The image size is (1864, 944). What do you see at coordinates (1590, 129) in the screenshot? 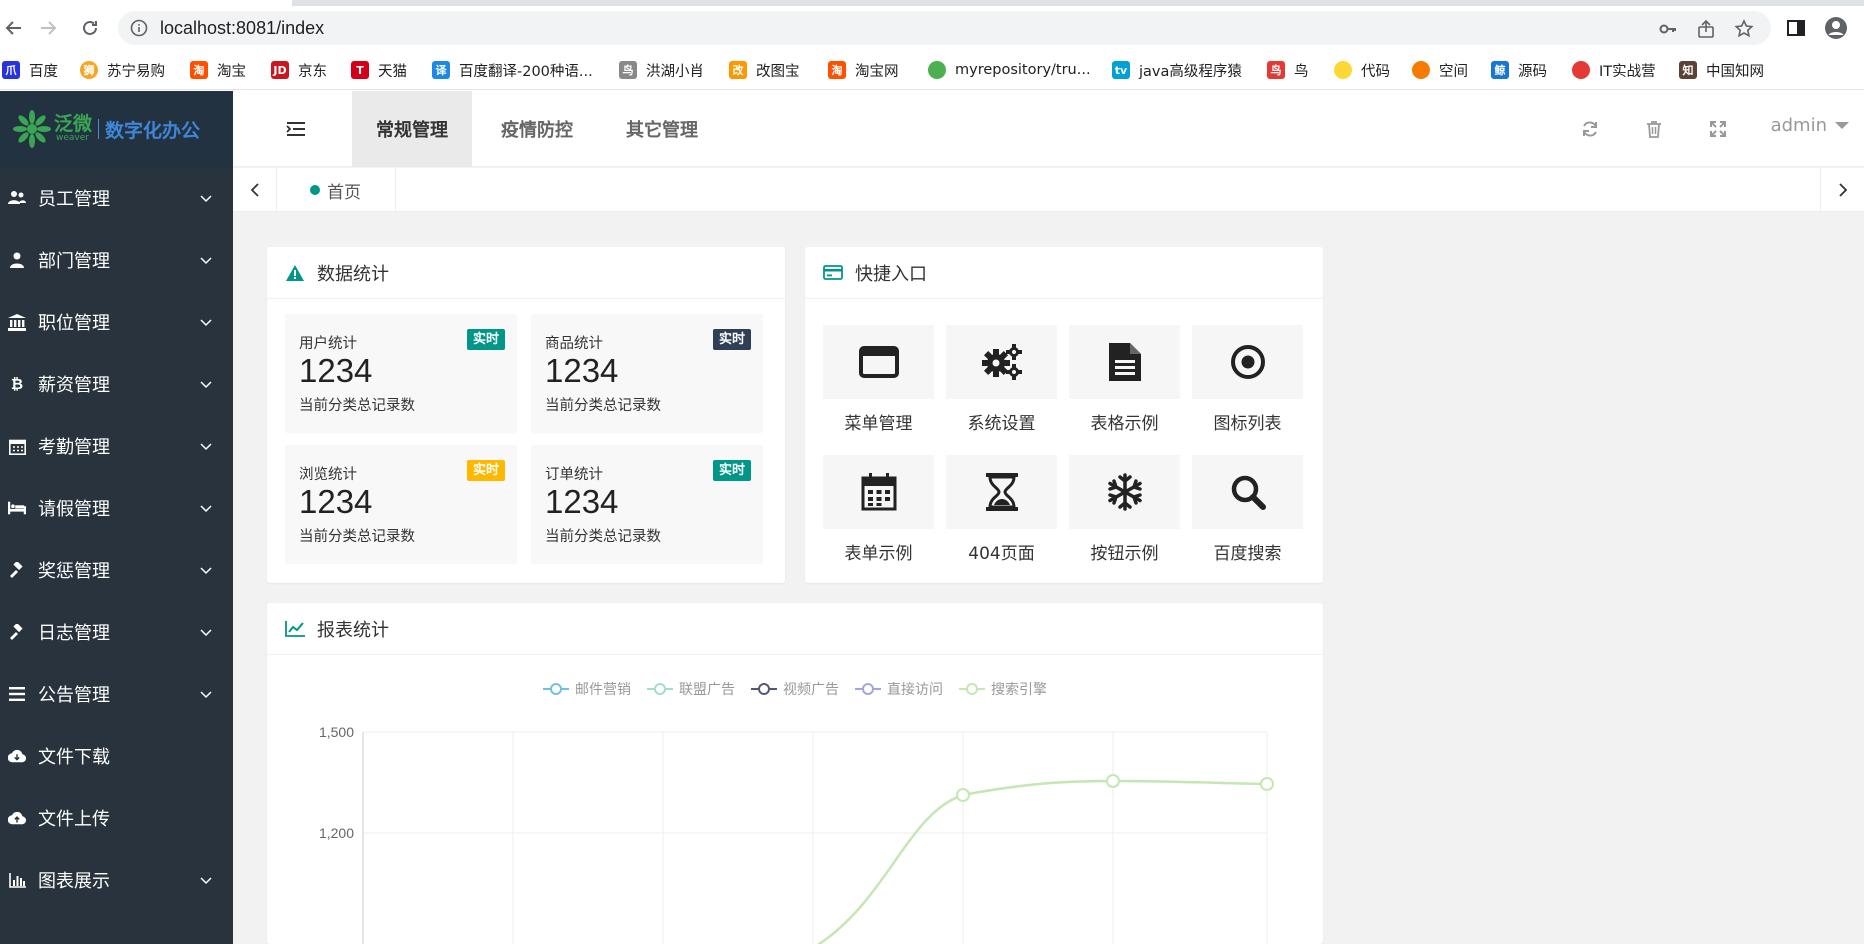
I see `refresh-icon` at bounding box center [1590, 129].